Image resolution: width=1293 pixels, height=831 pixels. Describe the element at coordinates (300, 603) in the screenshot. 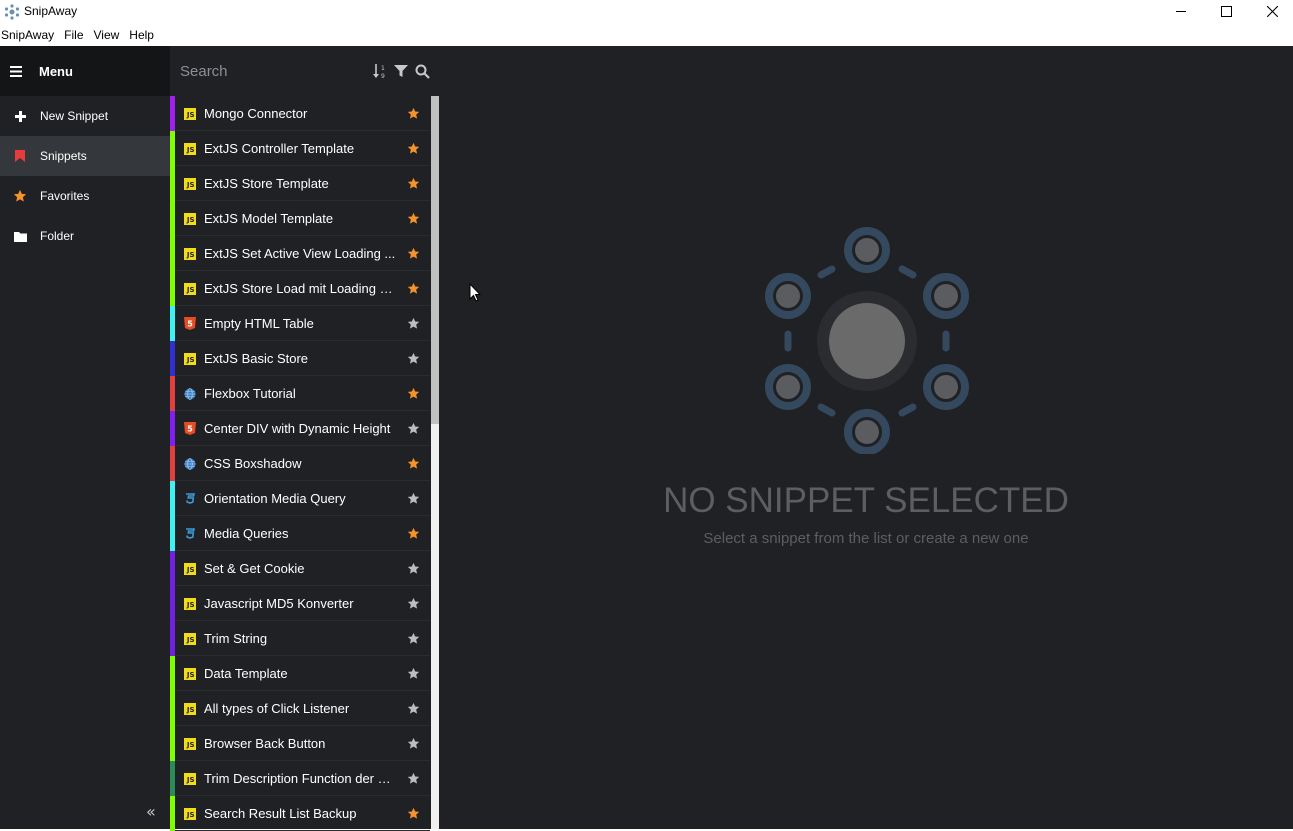

I see `snippet-row: JS Javascript MD5 Konverter` at that location.